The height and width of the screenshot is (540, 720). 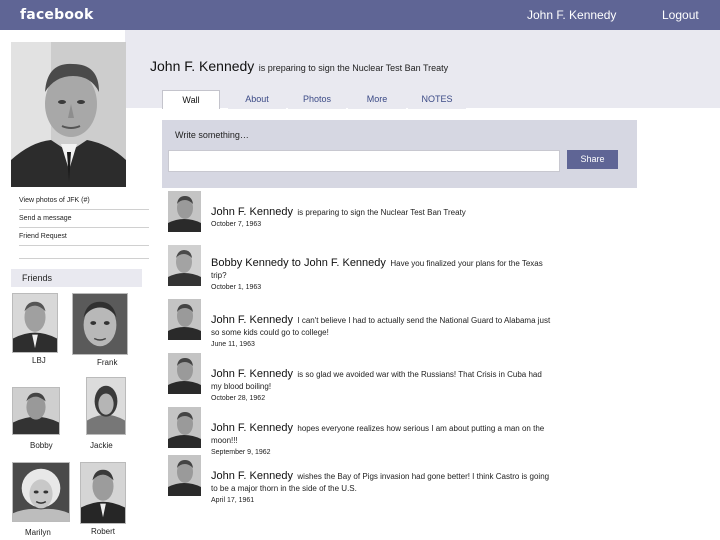 What do you see at coordinates (39, 360) in the screenshot?
I see `friend-name: LBJ` at bounding box center [39, 360].